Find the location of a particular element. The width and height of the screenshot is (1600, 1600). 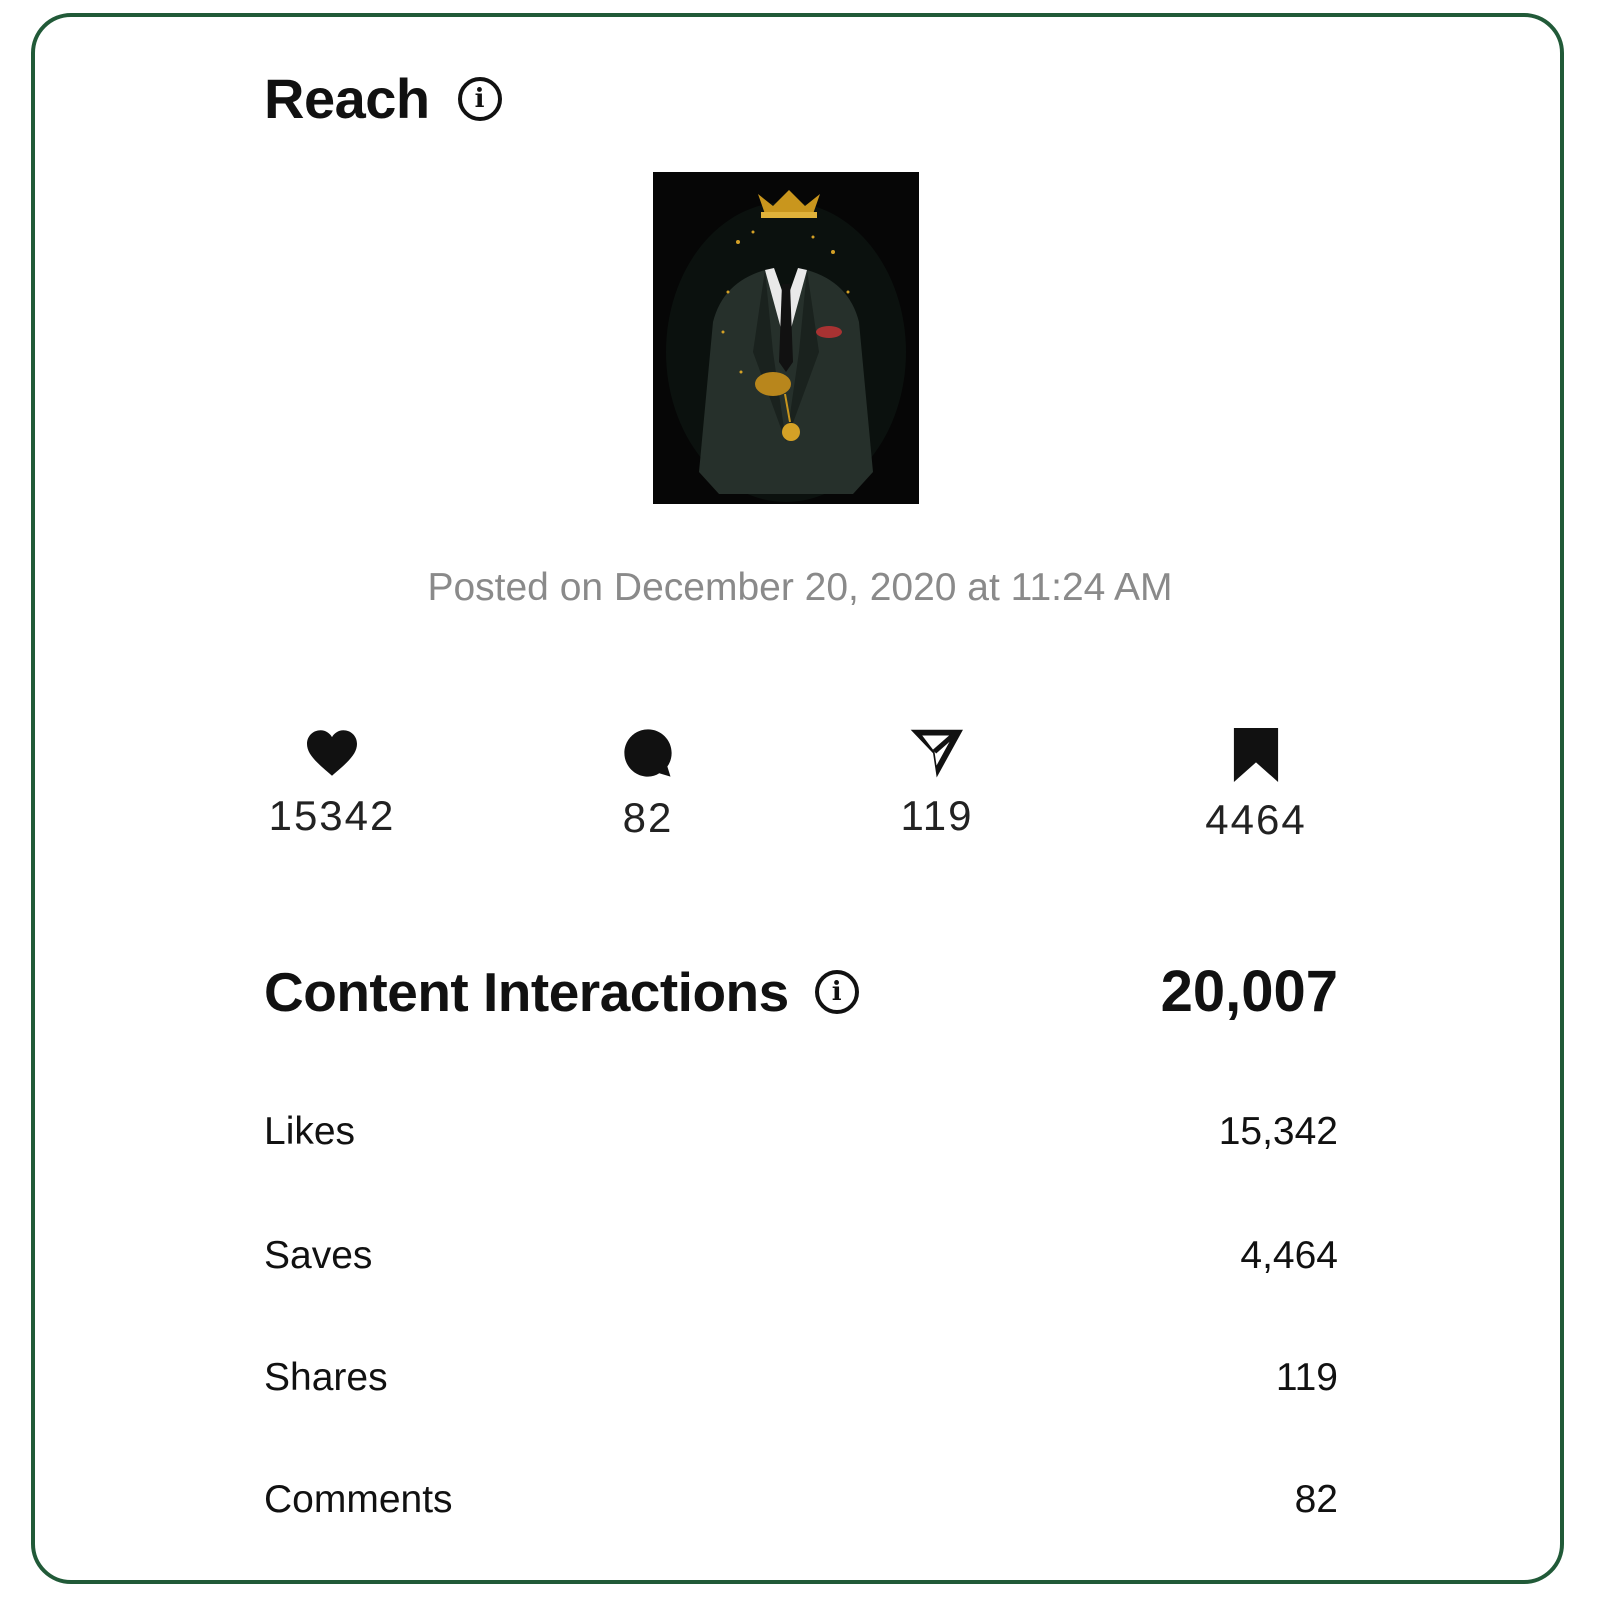

breakdown-row-likes: Likes 15,342 is located at coordinates (801, 1132).